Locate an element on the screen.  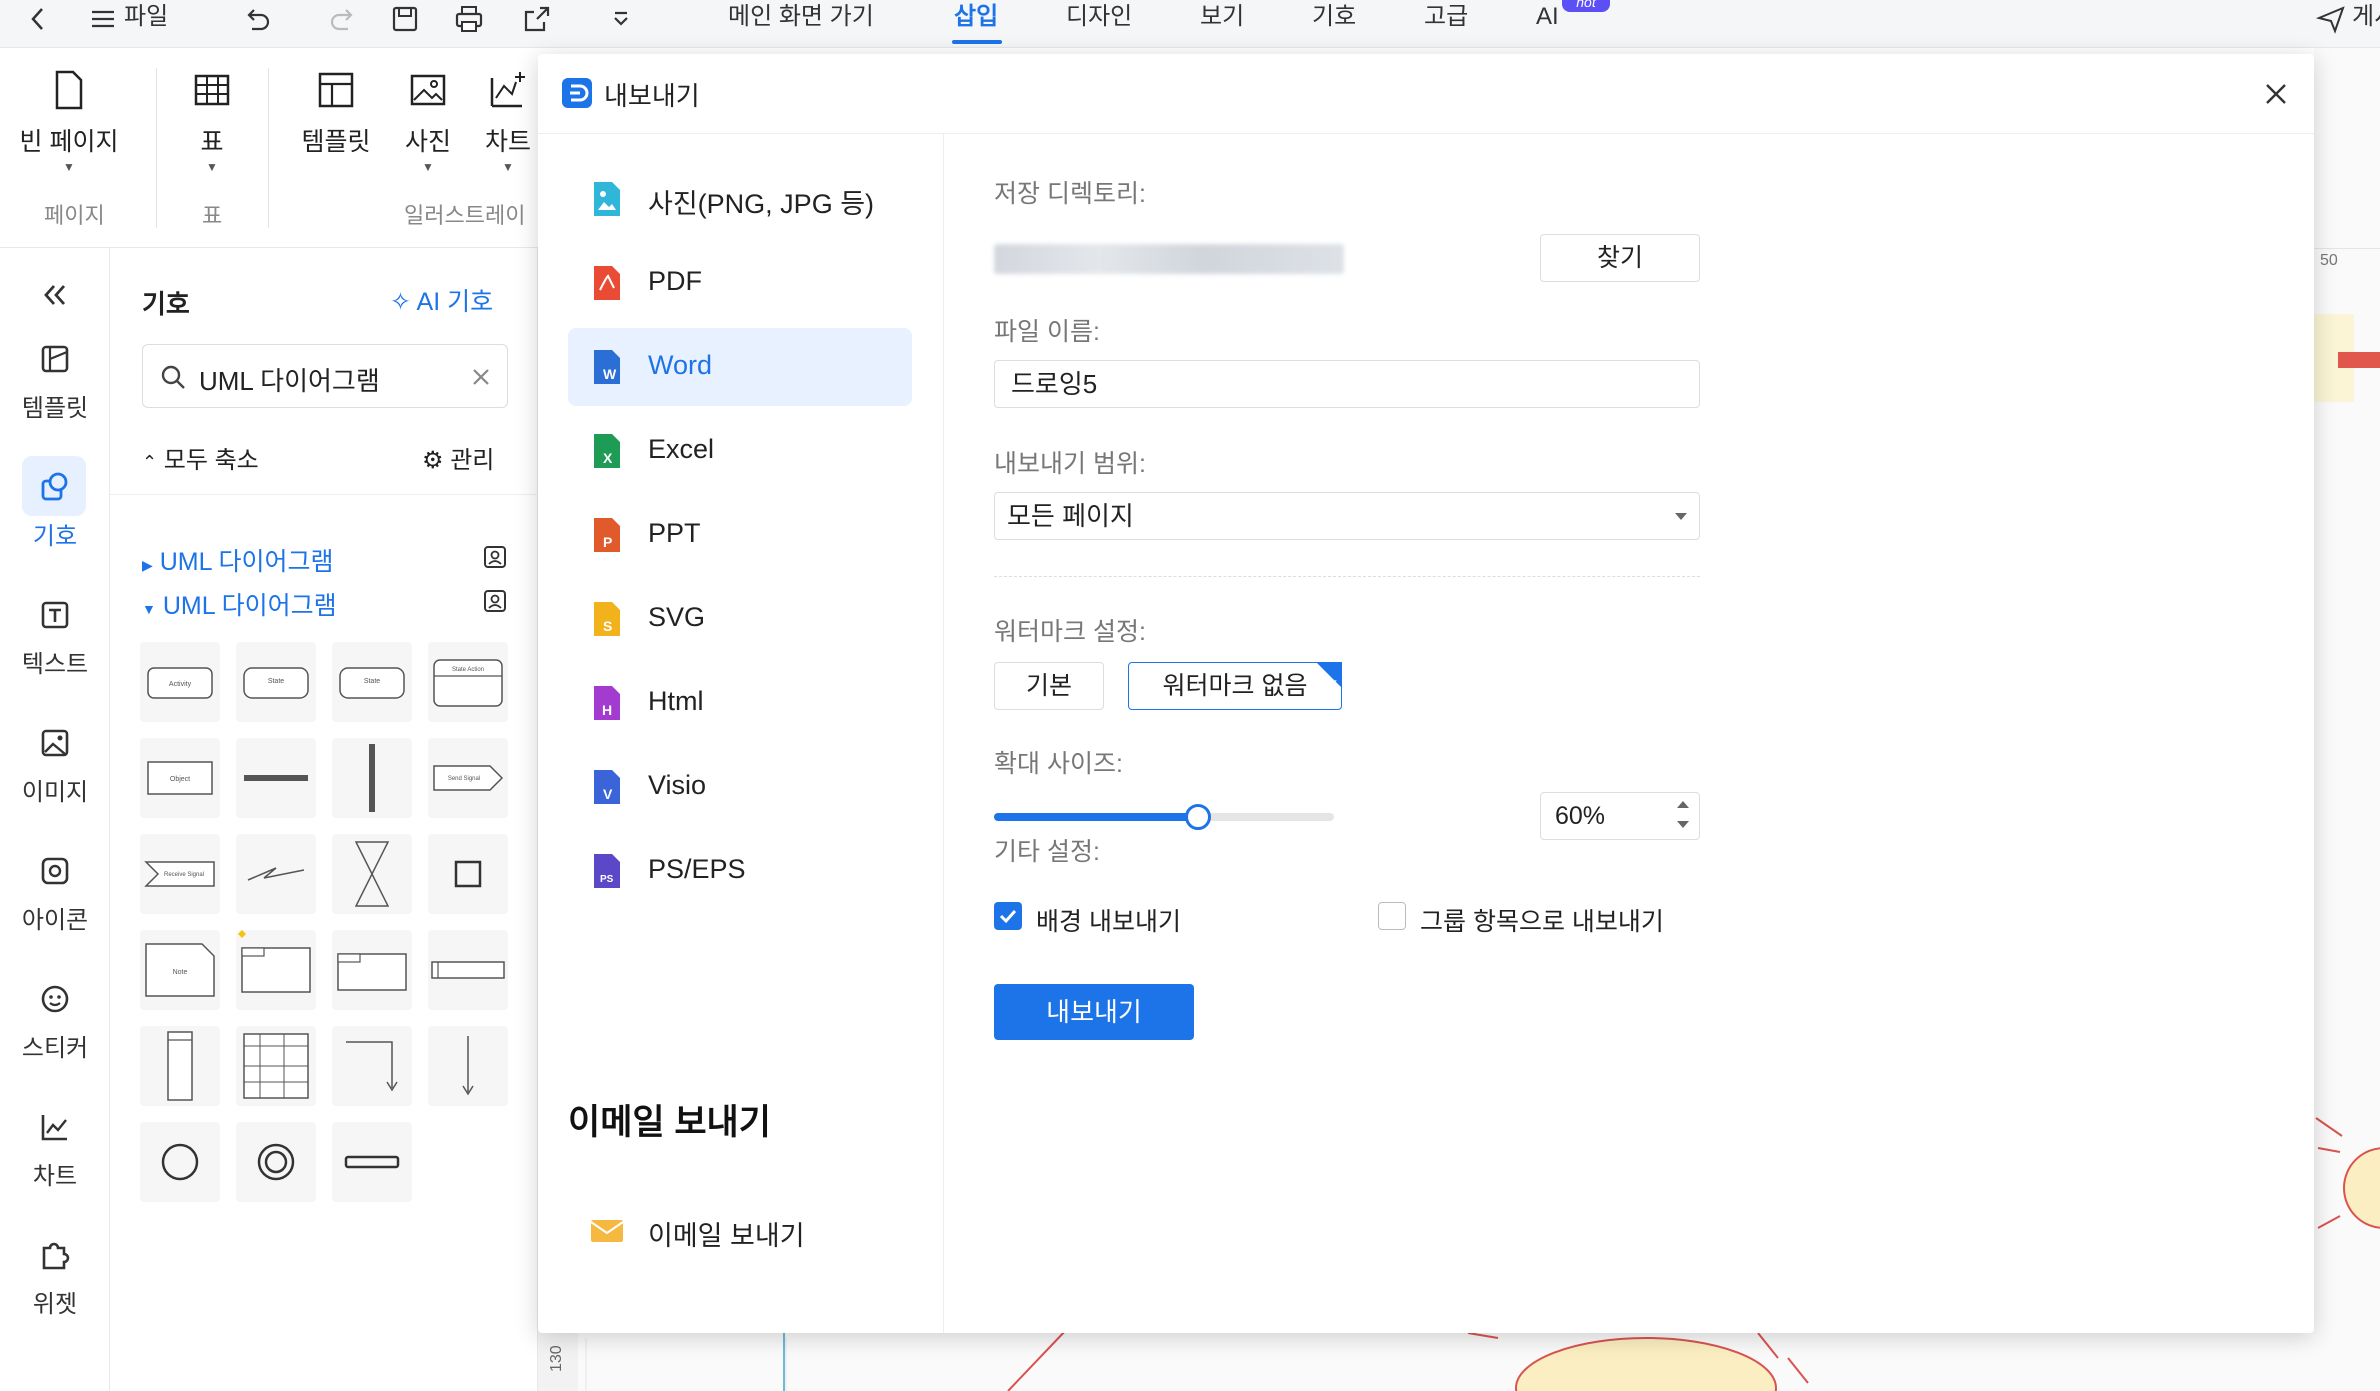
table-button: 표 ▼ is located at coordinates (212, 121).